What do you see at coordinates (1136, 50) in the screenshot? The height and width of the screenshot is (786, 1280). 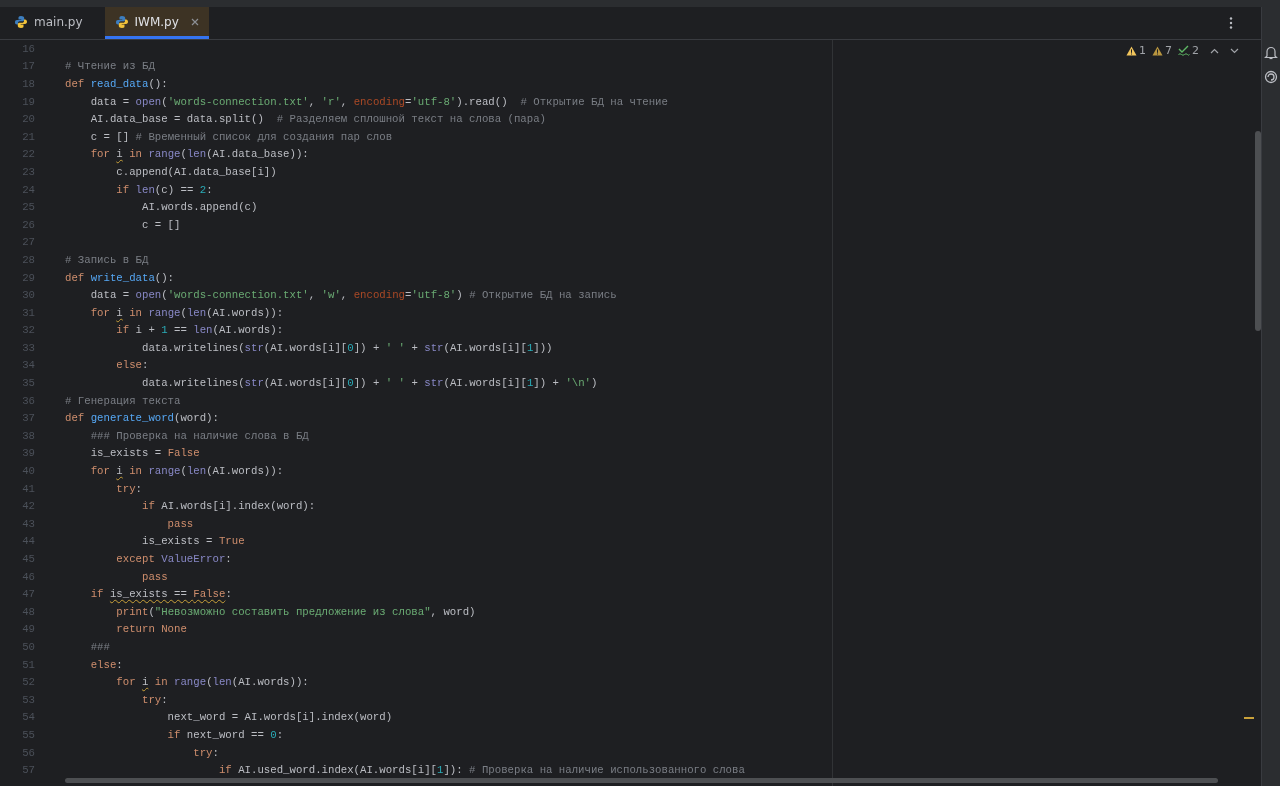 I see `inspection-count: 1` at bounding box center [1136, 50].